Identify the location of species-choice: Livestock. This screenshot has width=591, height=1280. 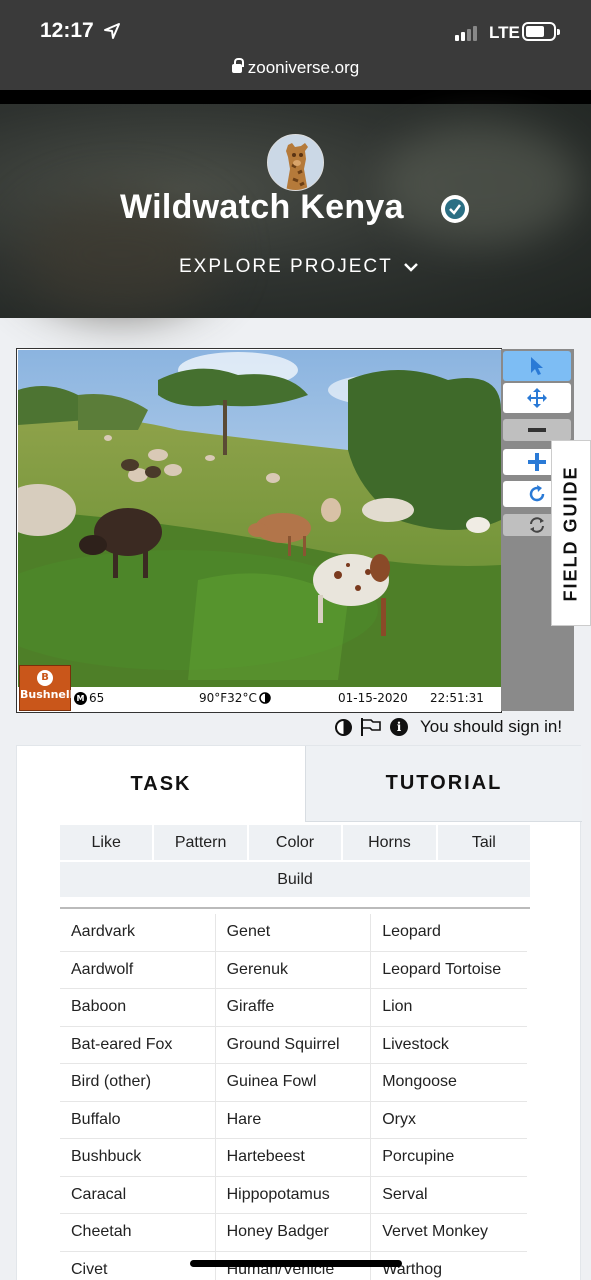
(449, 1045).